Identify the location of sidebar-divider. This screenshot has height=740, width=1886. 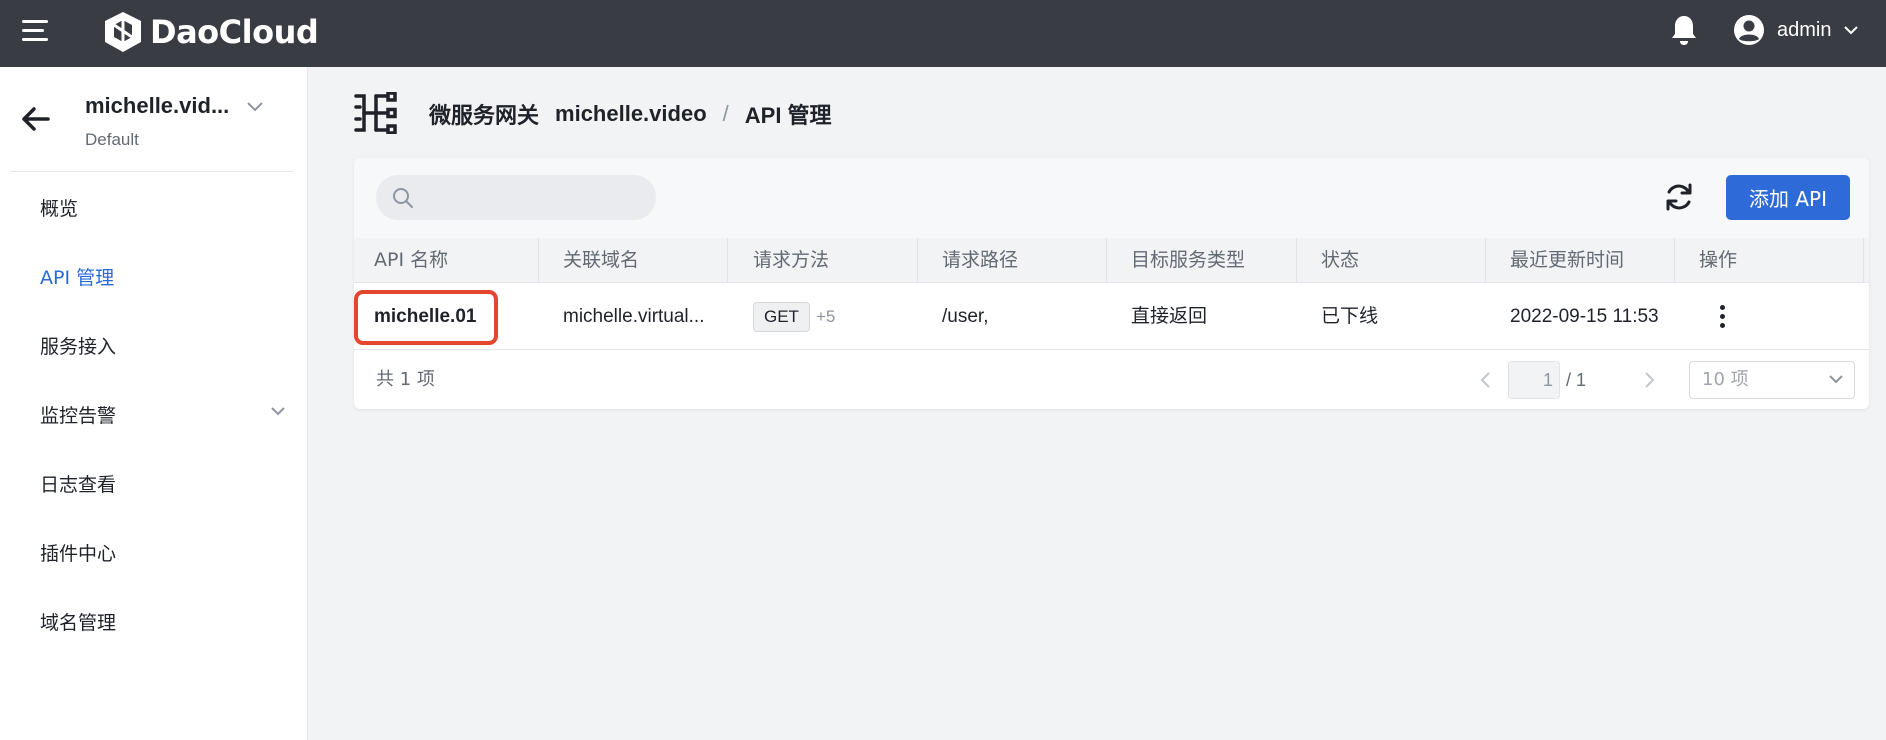
(151, 171).